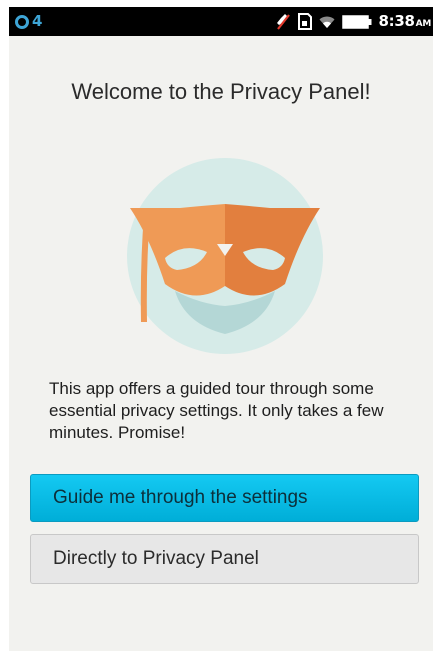 Image resolution: width=433 pixels, height=651 pixels. Describe the element at coordinates (304, 21) in the screenshot. I see `sim-icon` at that location.